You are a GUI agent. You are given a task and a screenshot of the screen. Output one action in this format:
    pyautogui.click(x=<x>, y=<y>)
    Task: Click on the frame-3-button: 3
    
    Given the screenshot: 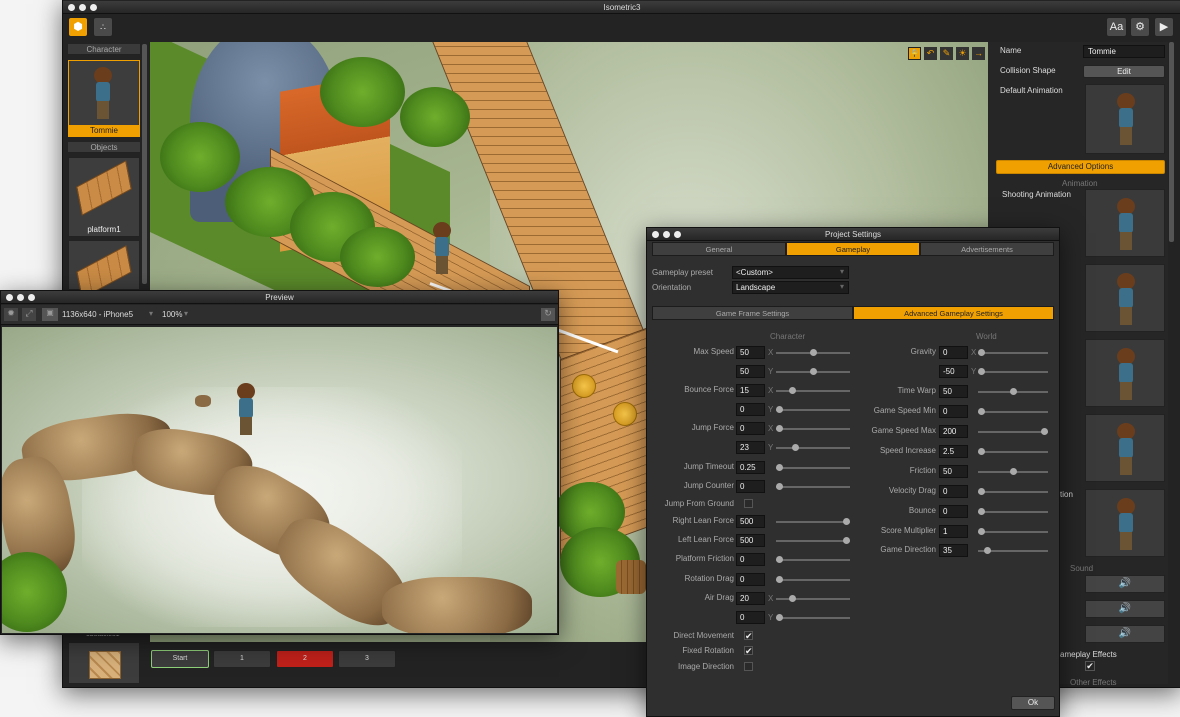 What is the action you would take?
    pyautogui.click(x=367, y=659)
    